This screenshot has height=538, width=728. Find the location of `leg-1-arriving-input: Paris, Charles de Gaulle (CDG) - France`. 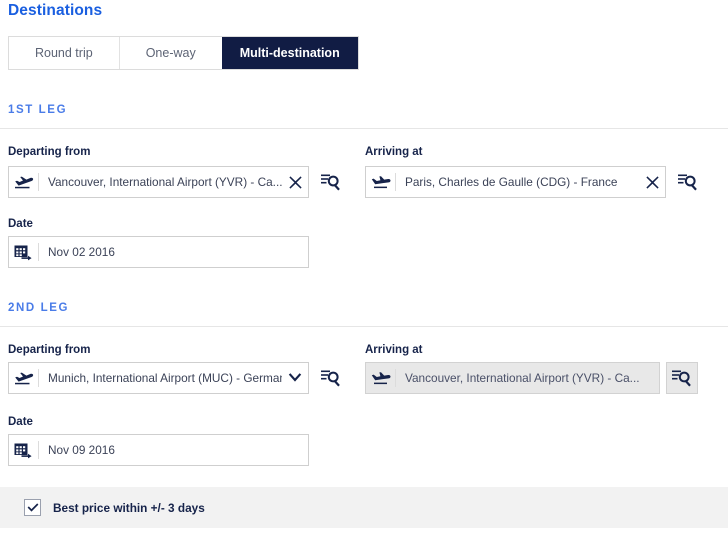

leg-1-arriving-input: Paris, Charles de Gaulle (CDG) - France is located at coordinates (515, 182).